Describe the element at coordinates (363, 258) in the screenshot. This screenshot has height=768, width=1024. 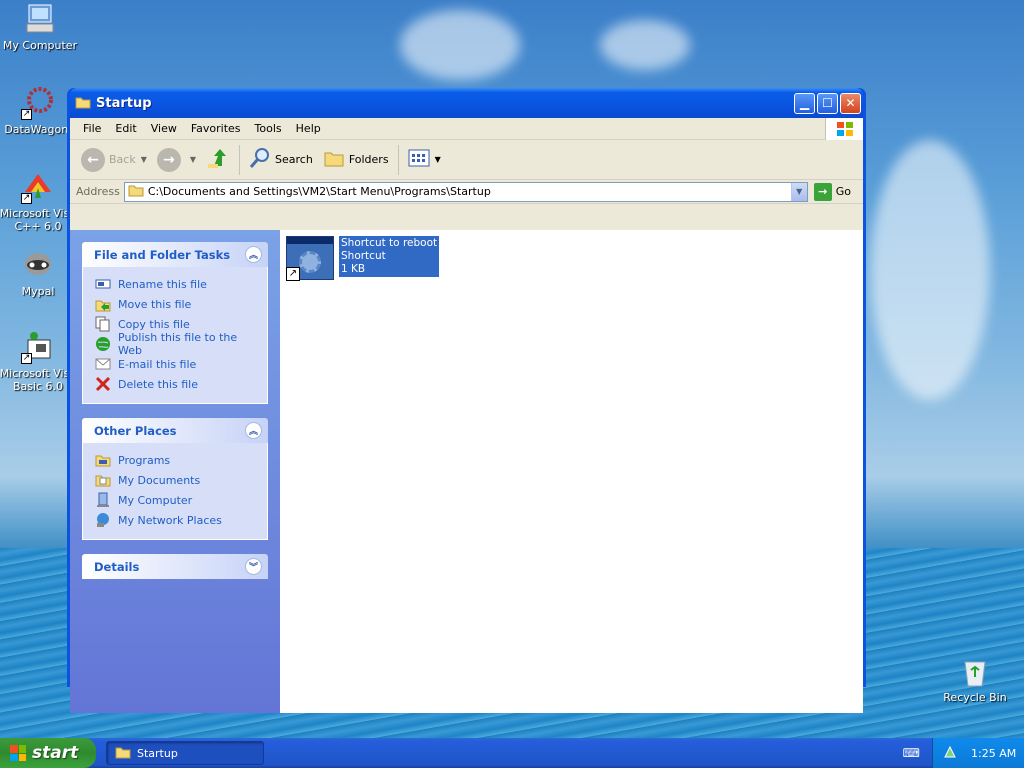
I see `file-item: ↗ Shortcut to reboot Shortcut 1 KB` at that location.